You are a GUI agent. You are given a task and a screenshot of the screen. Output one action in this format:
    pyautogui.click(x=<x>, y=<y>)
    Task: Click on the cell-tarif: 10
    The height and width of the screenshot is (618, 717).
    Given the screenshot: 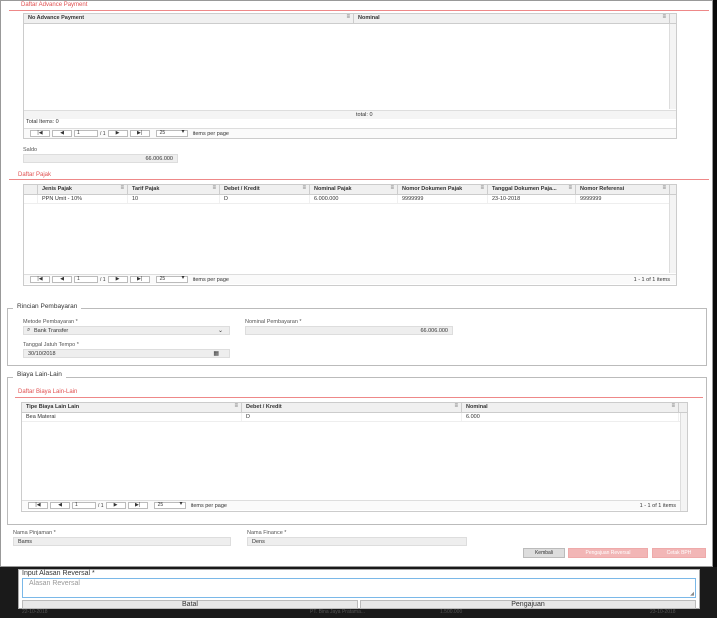 What is the action you would take?
    pyautogui.click(x=174, y=199)
    